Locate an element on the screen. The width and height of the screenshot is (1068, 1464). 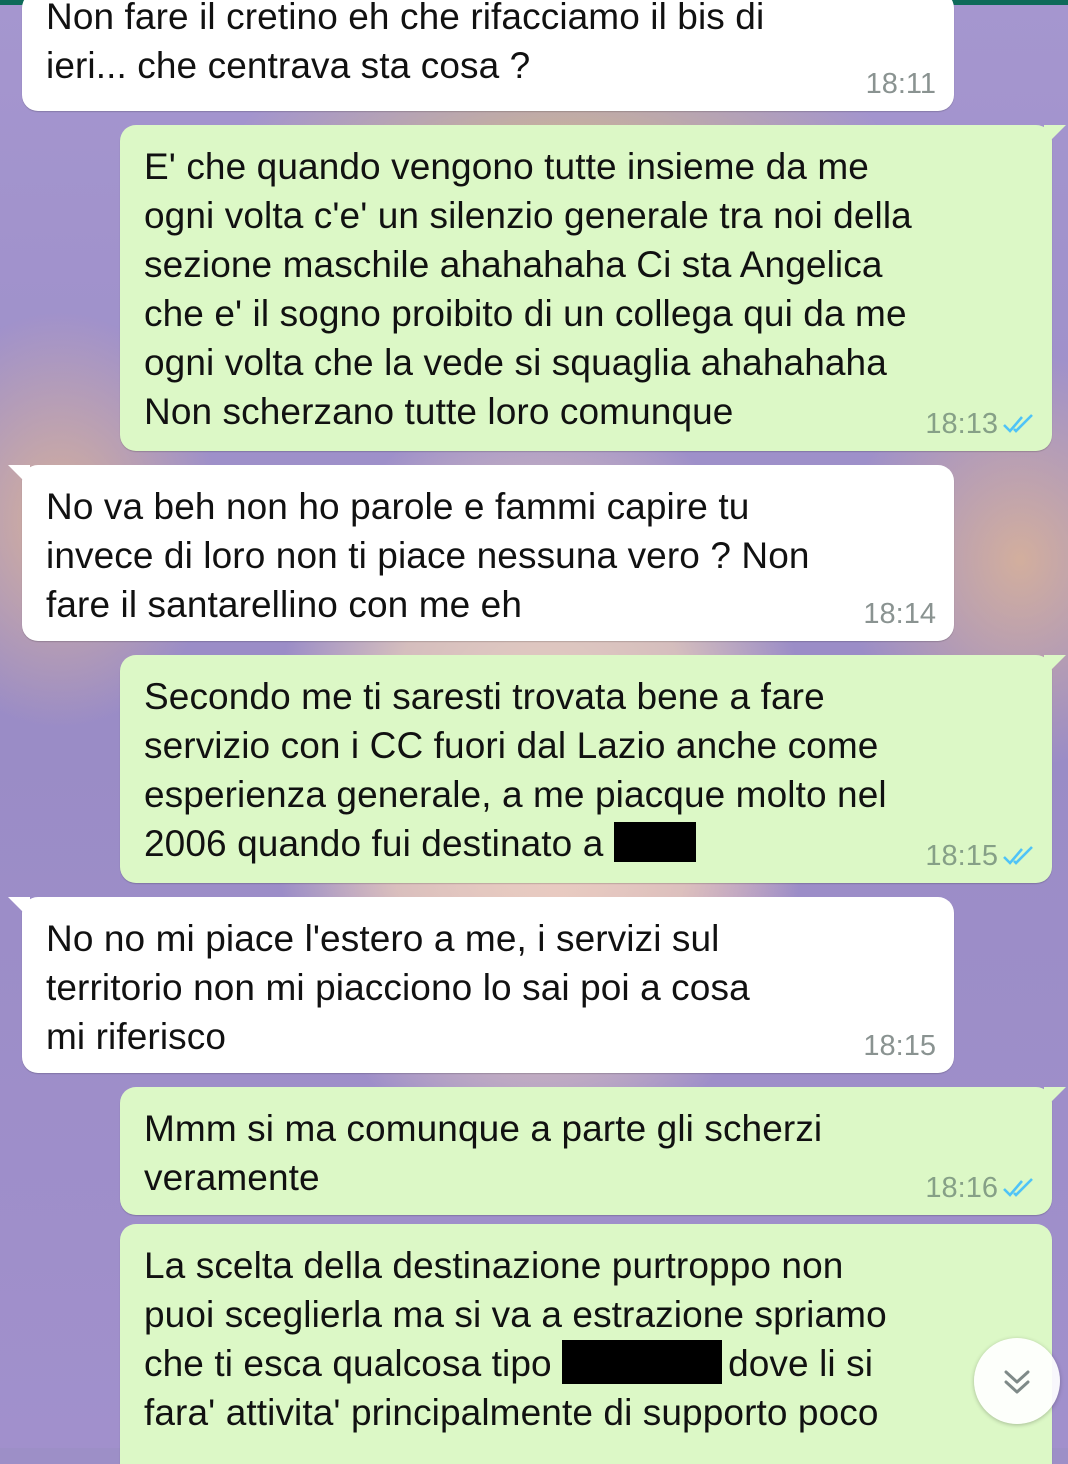
message-meta: 18:14 is located at coordinates (899, 614).